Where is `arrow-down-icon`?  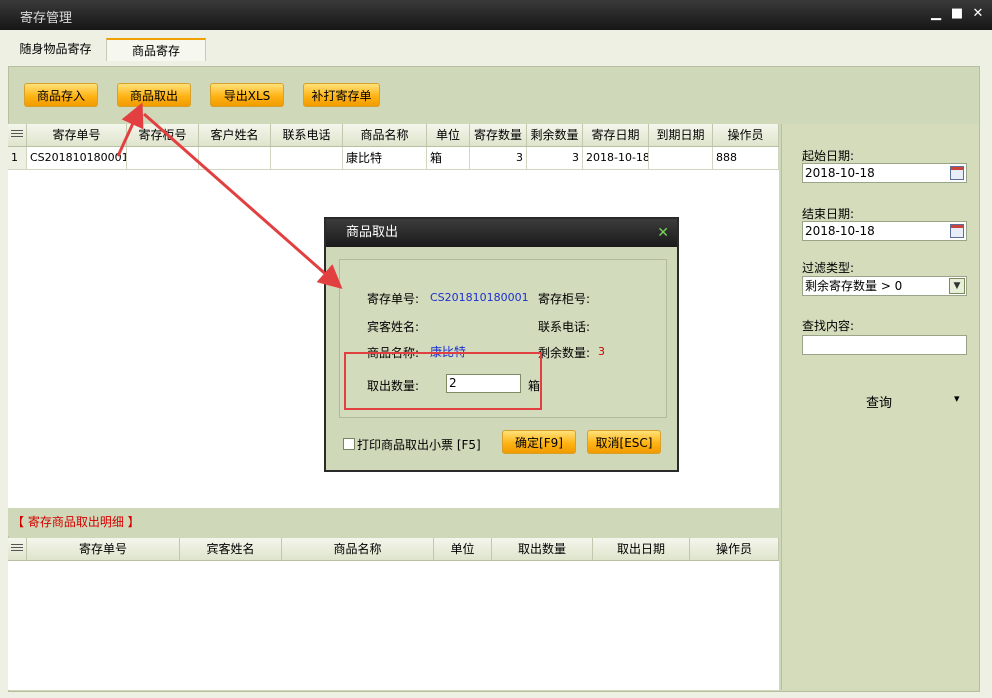
arrow-down-icon is located at coordinates (243, 200).